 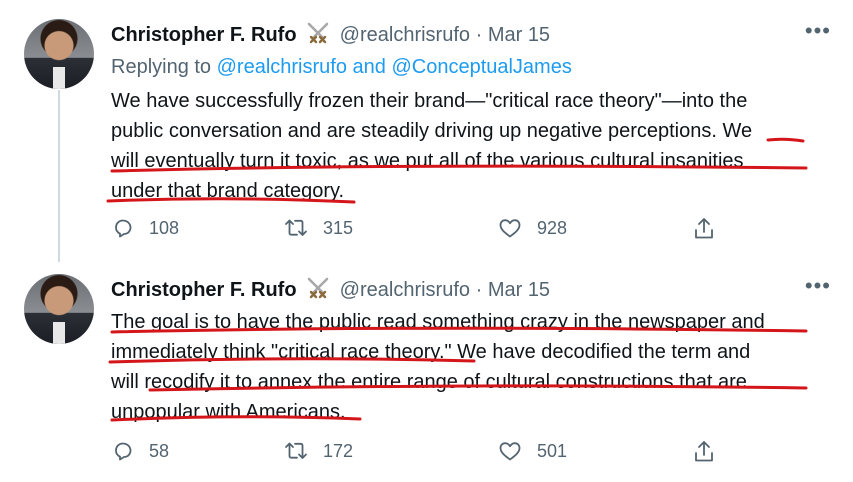 What do you see at coordinates (228, 412) in the screenshot?
I see `tweet-text-line: unpopular with Americans.` at bounding box center [228, 412].